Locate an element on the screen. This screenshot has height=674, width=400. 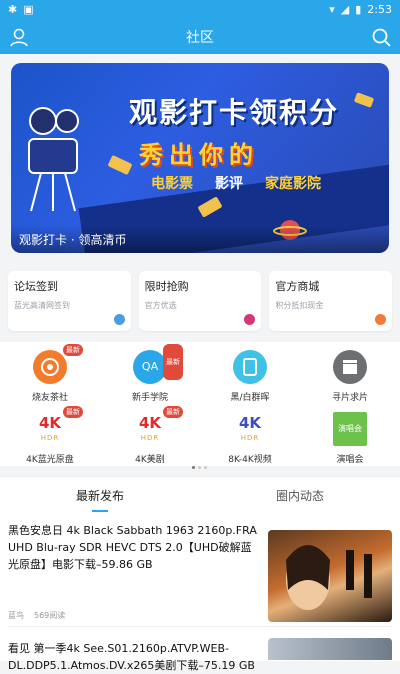
category-tea-club: 最新 烧友茶社 is located at coordinates (50, 373).